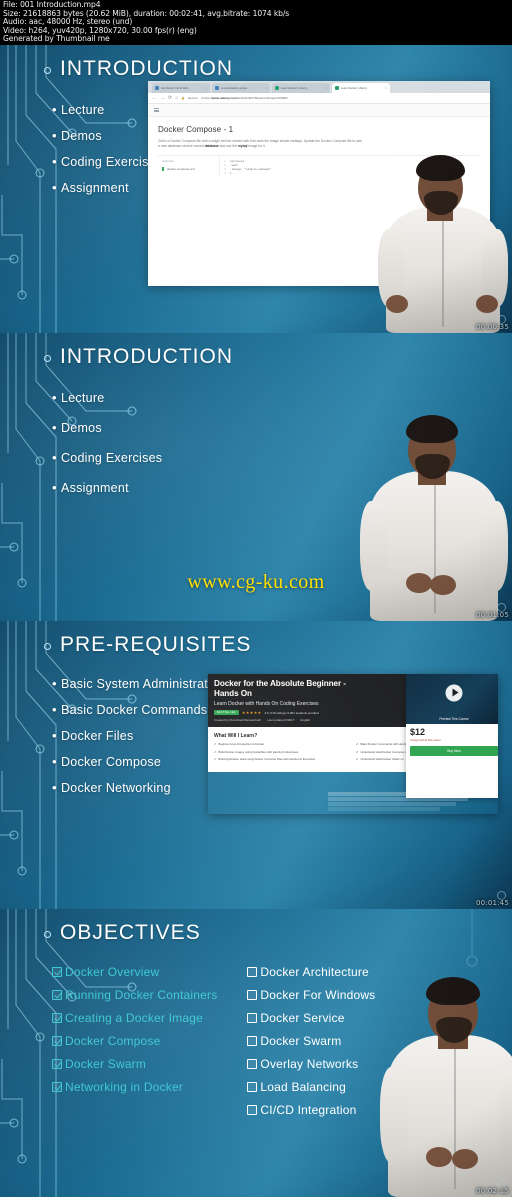  Describe the element at coordinates (294, 88) in the screenshot. I see `tab-label: Learn Docker | Udemy` at that location.